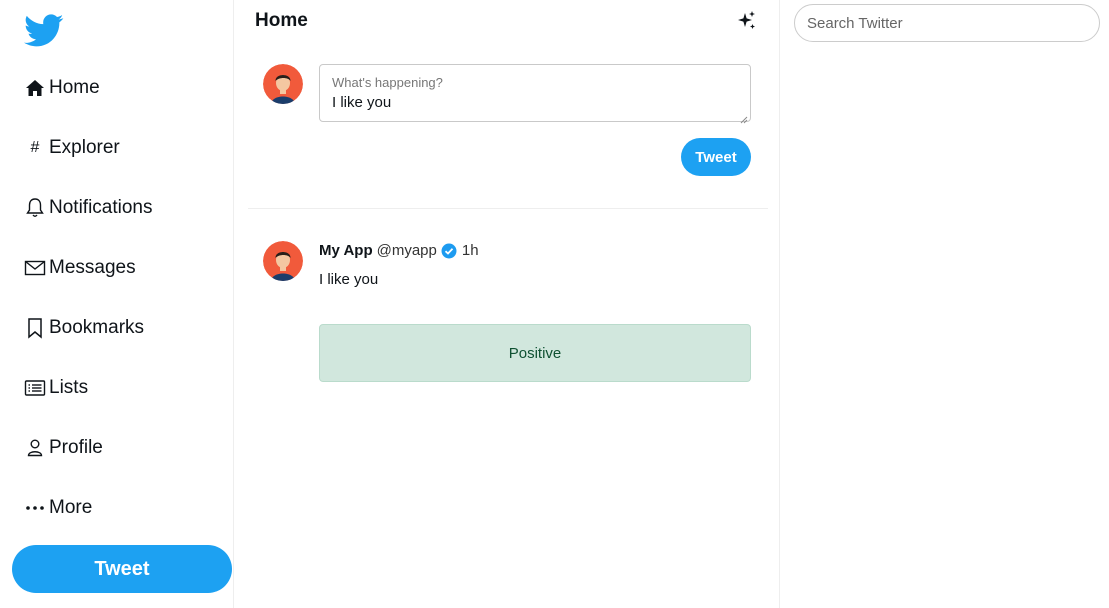 This screenshot has width=1109, height=608. I want to click on sidebar-item-label: More, so click(71, 507).